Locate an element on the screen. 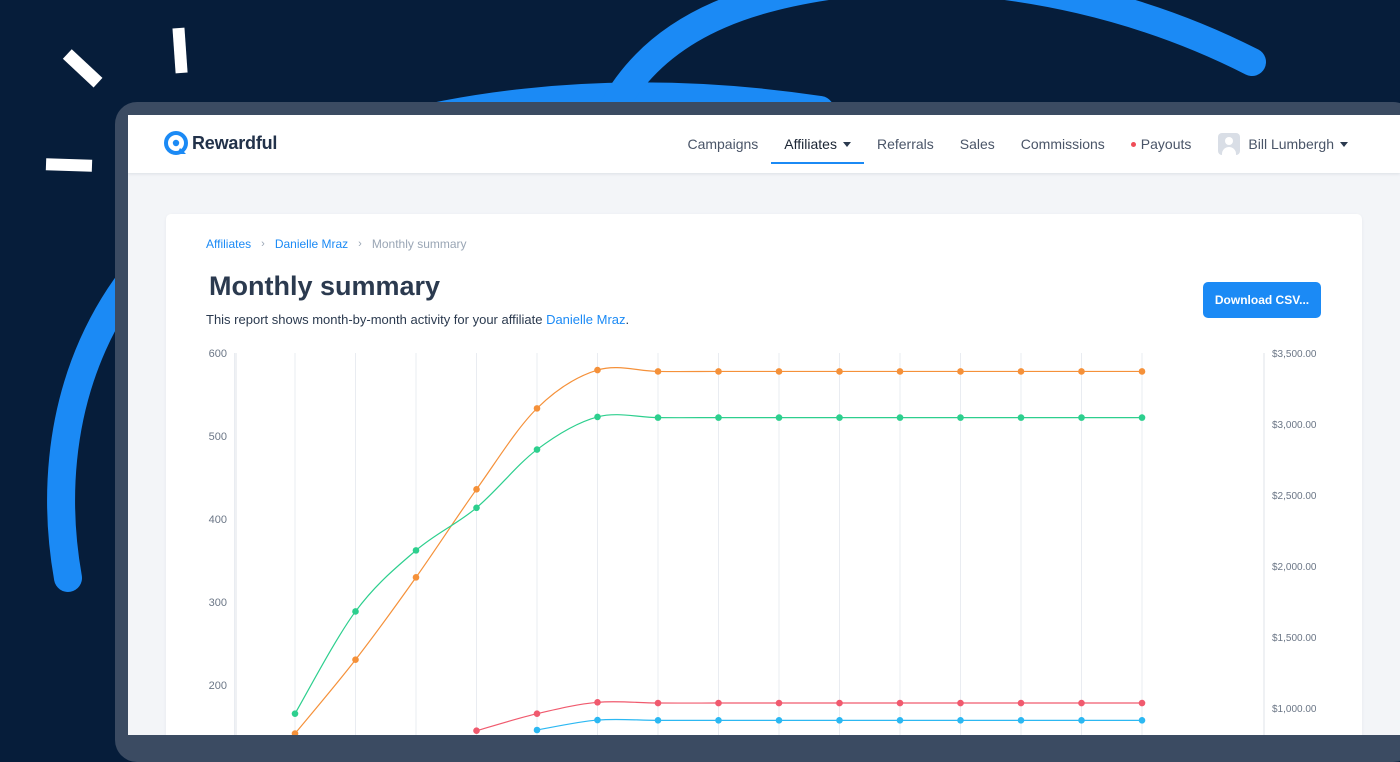 Image resolution: width=1400 pixels, height=762 pixels. nav-campaigns-label: Campaigns is located at coordinates (723, 144).